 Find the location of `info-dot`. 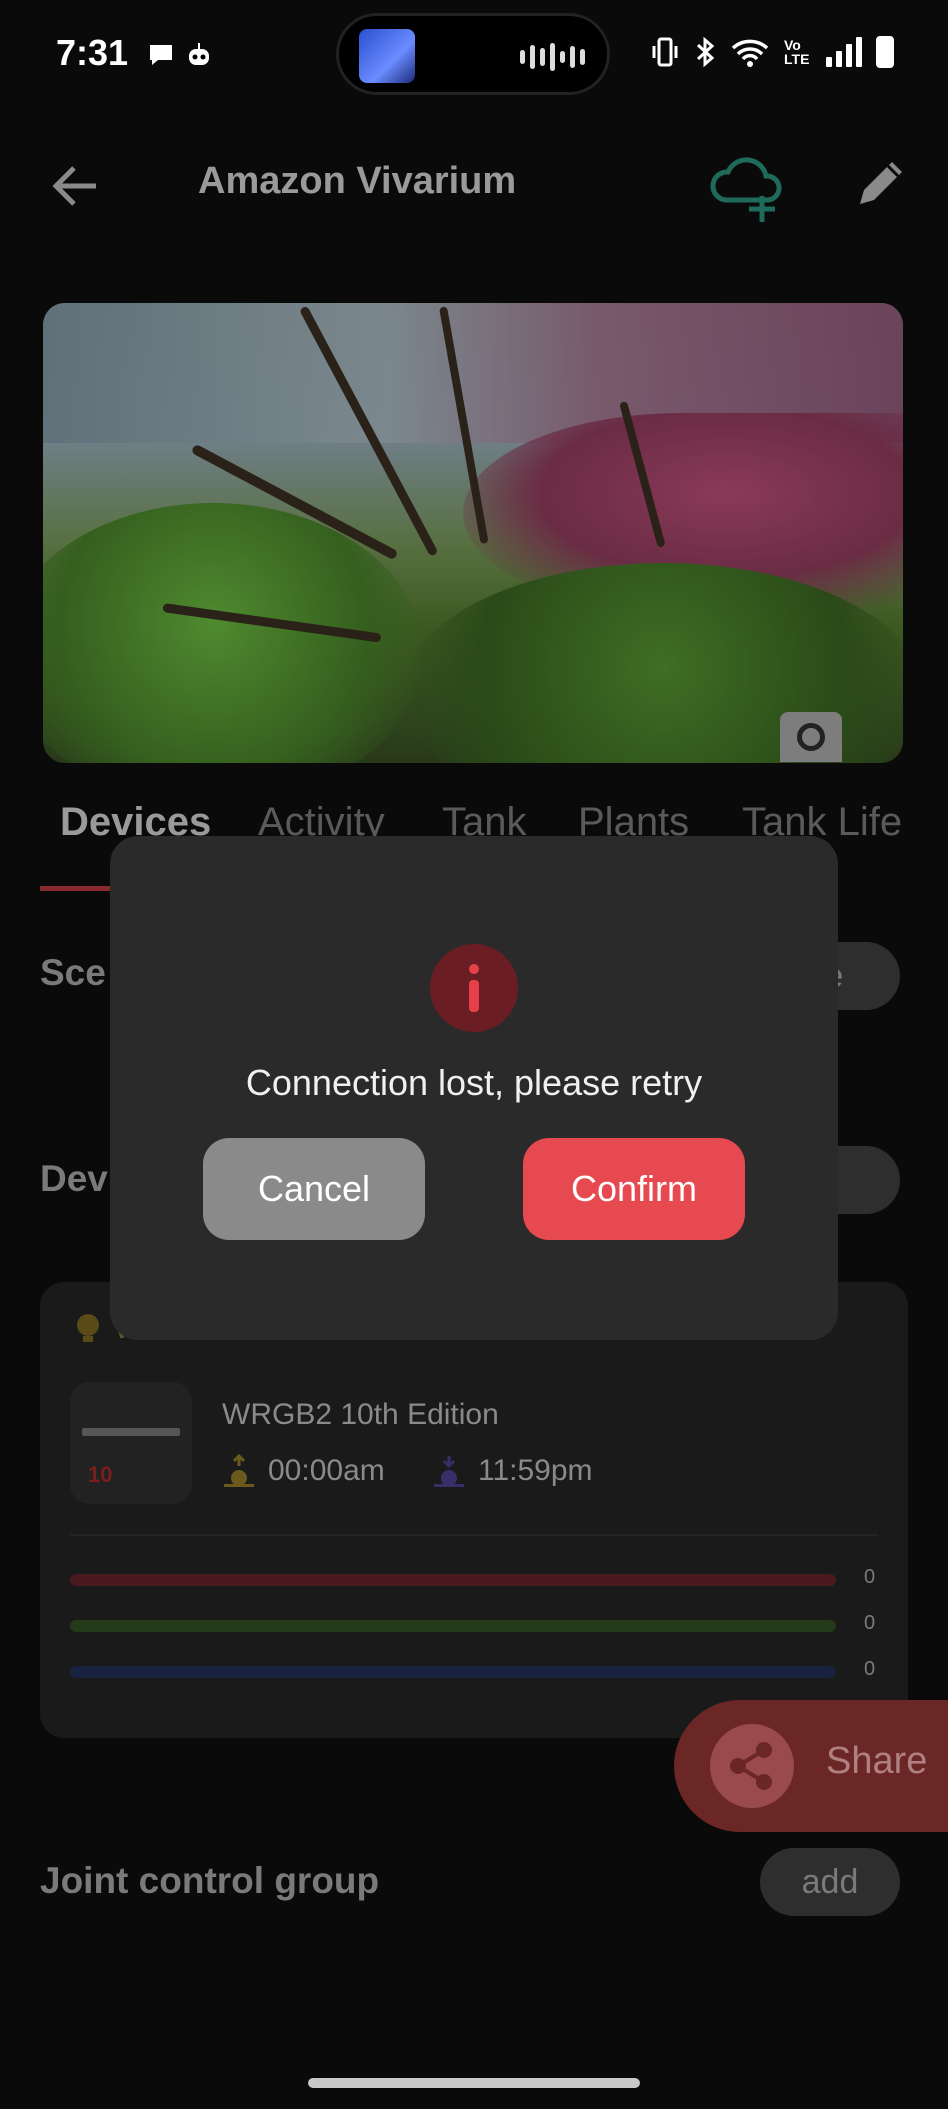

info-dot is located at coordinates (474, 969).